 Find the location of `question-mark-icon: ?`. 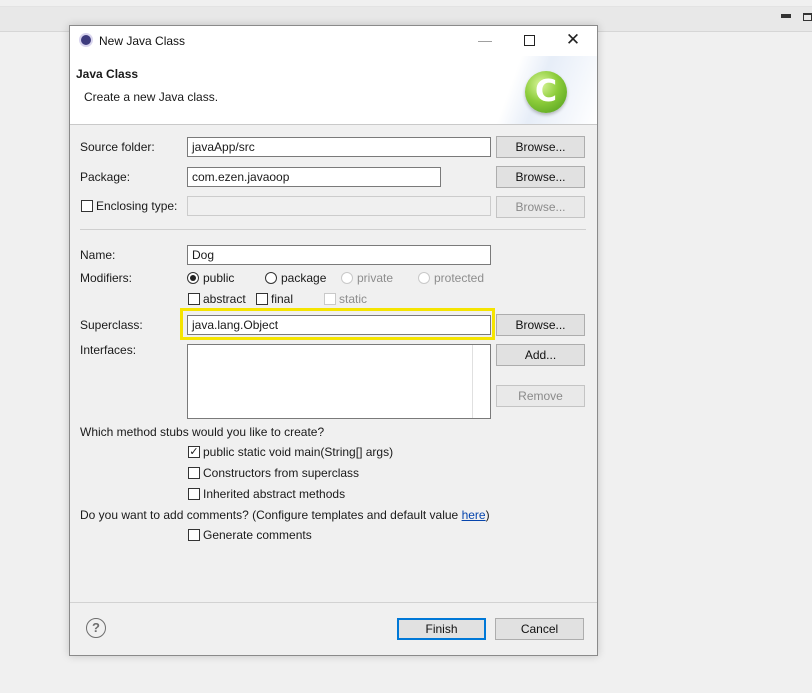

question-mark-icon: ? is located at coordinates (96, 628).